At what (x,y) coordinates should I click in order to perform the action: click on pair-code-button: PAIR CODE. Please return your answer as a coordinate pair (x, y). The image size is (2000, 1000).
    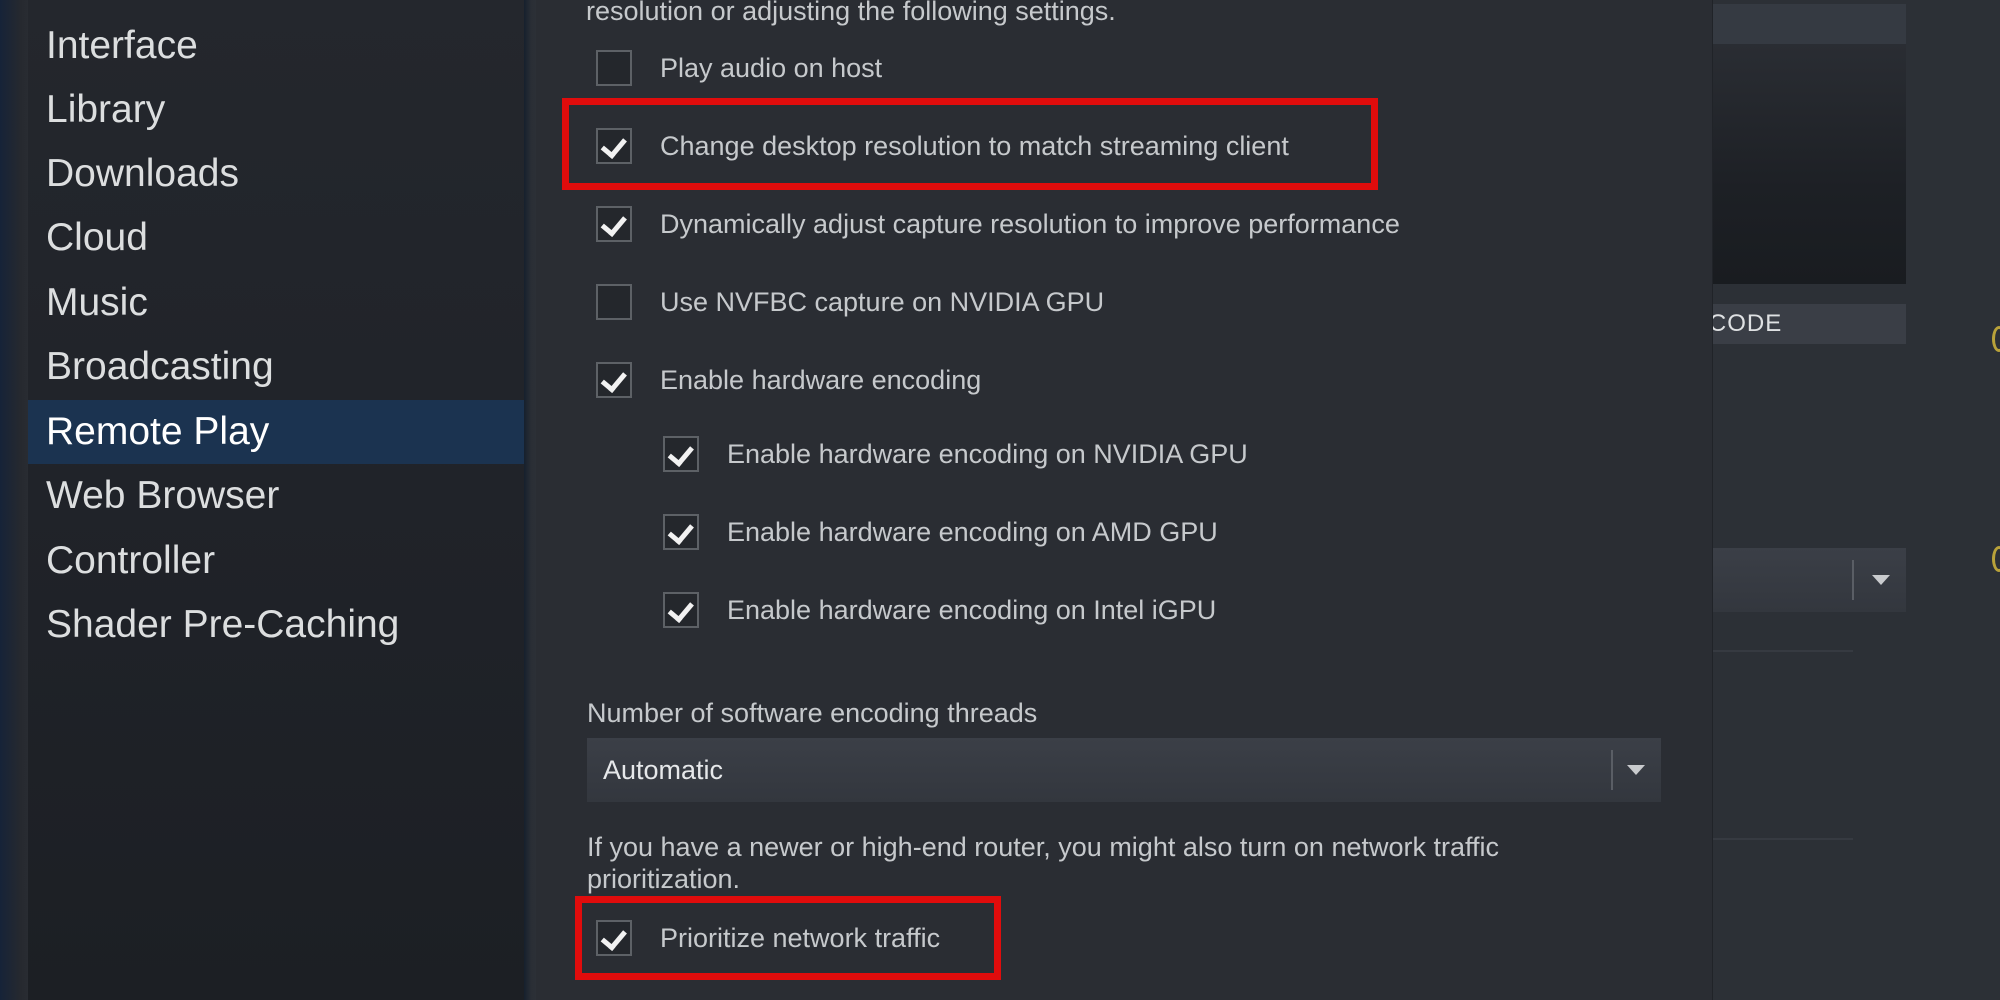
    Looking at the image, I should click on (1809, 324).